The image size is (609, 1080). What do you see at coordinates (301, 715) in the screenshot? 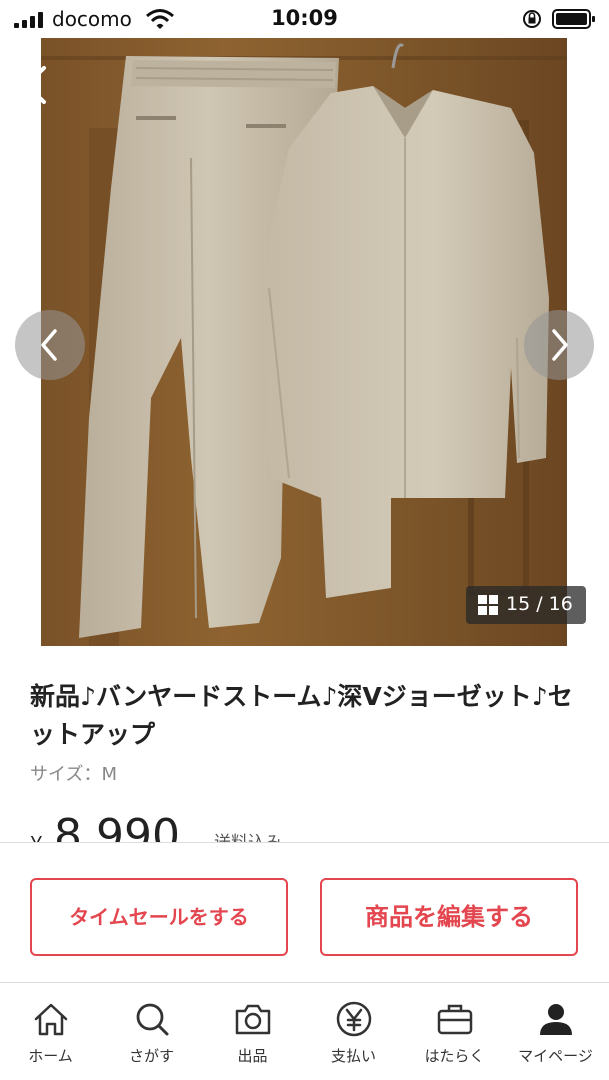
I see `item-title: 新品♪バンヤードストーム♪深Vジョーゼット♪セットアップ` at bounding box center [301, 715].